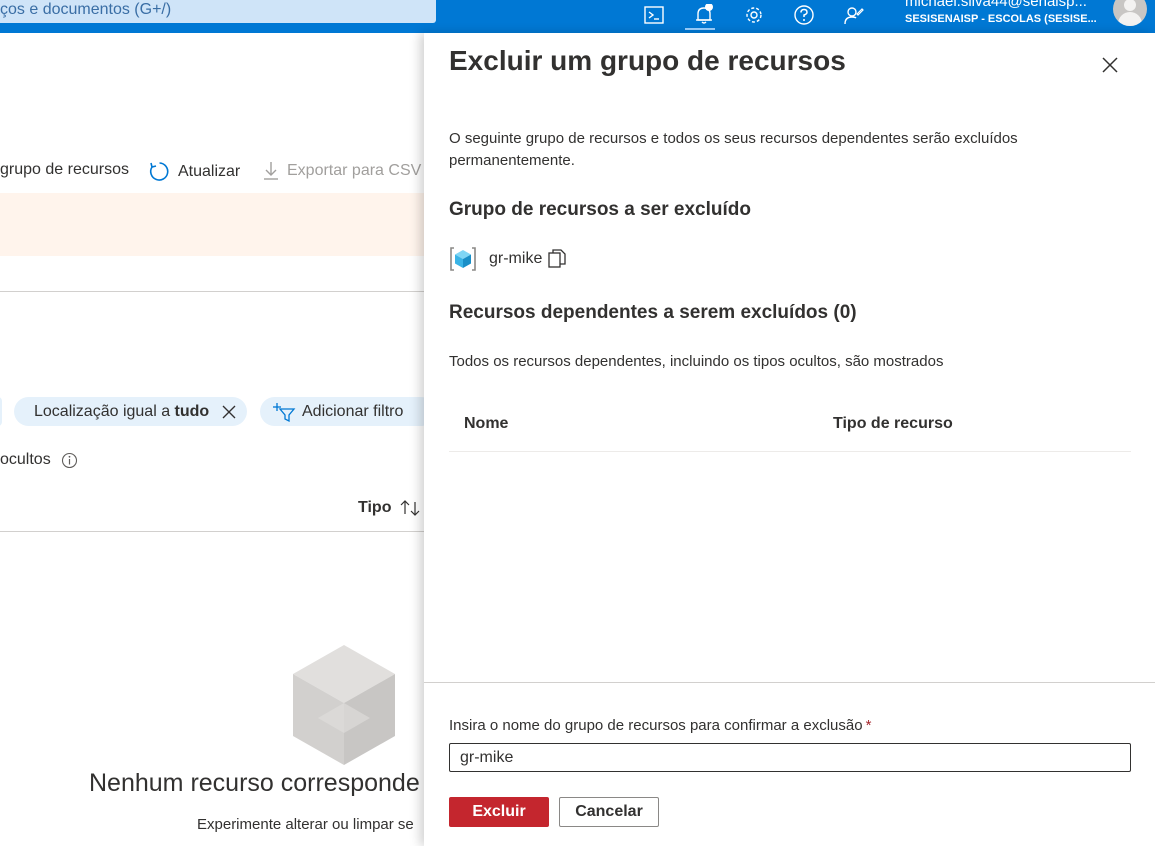 Image resolution: width=1155 pixels, height=846 pixels. I want to click on column-header-name: Nome, so click(486, 424).